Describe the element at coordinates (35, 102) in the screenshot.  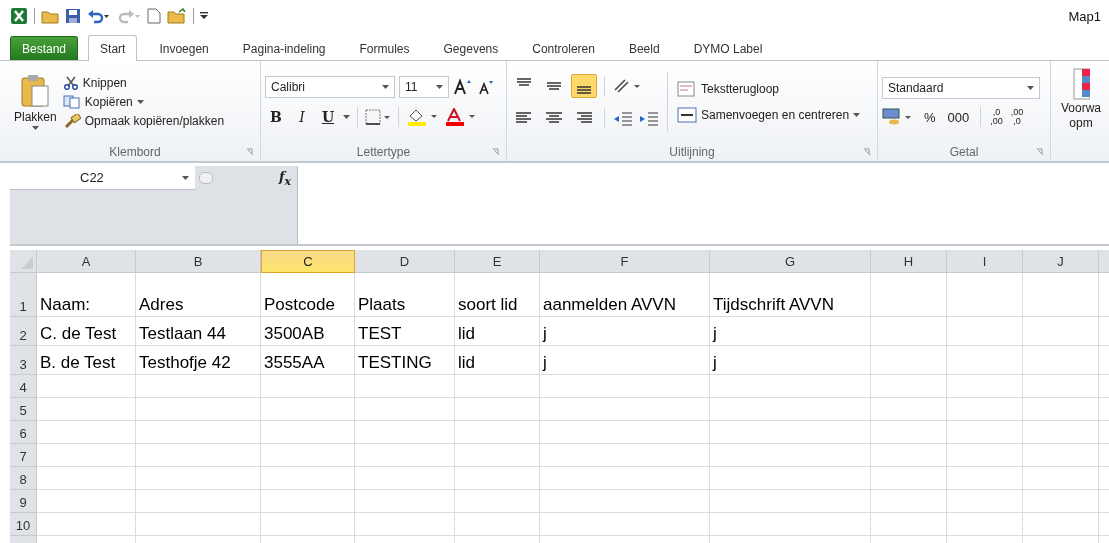
I see `paste-button: Plakken` at that location.